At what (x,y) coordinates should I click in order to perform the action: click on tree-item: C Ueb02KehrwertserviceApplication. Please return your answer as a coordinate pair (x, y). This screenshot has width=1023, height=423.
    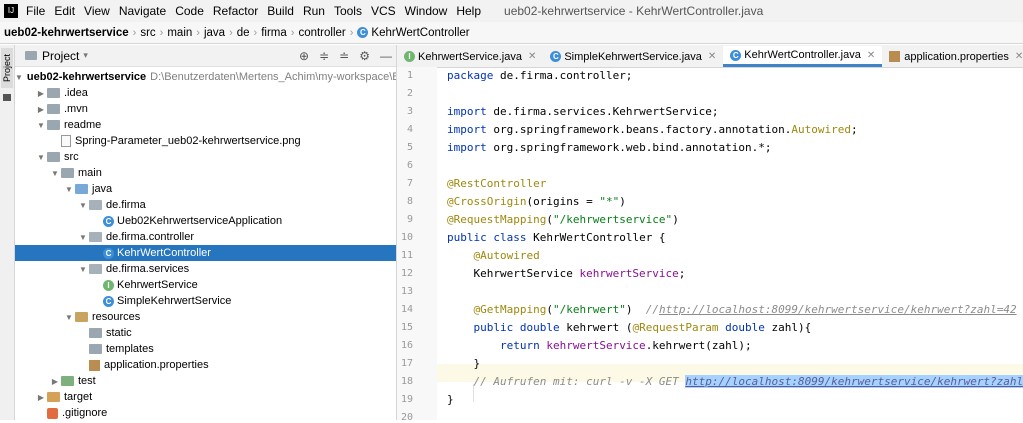
    Looking at the image, I should click on (205, 221).